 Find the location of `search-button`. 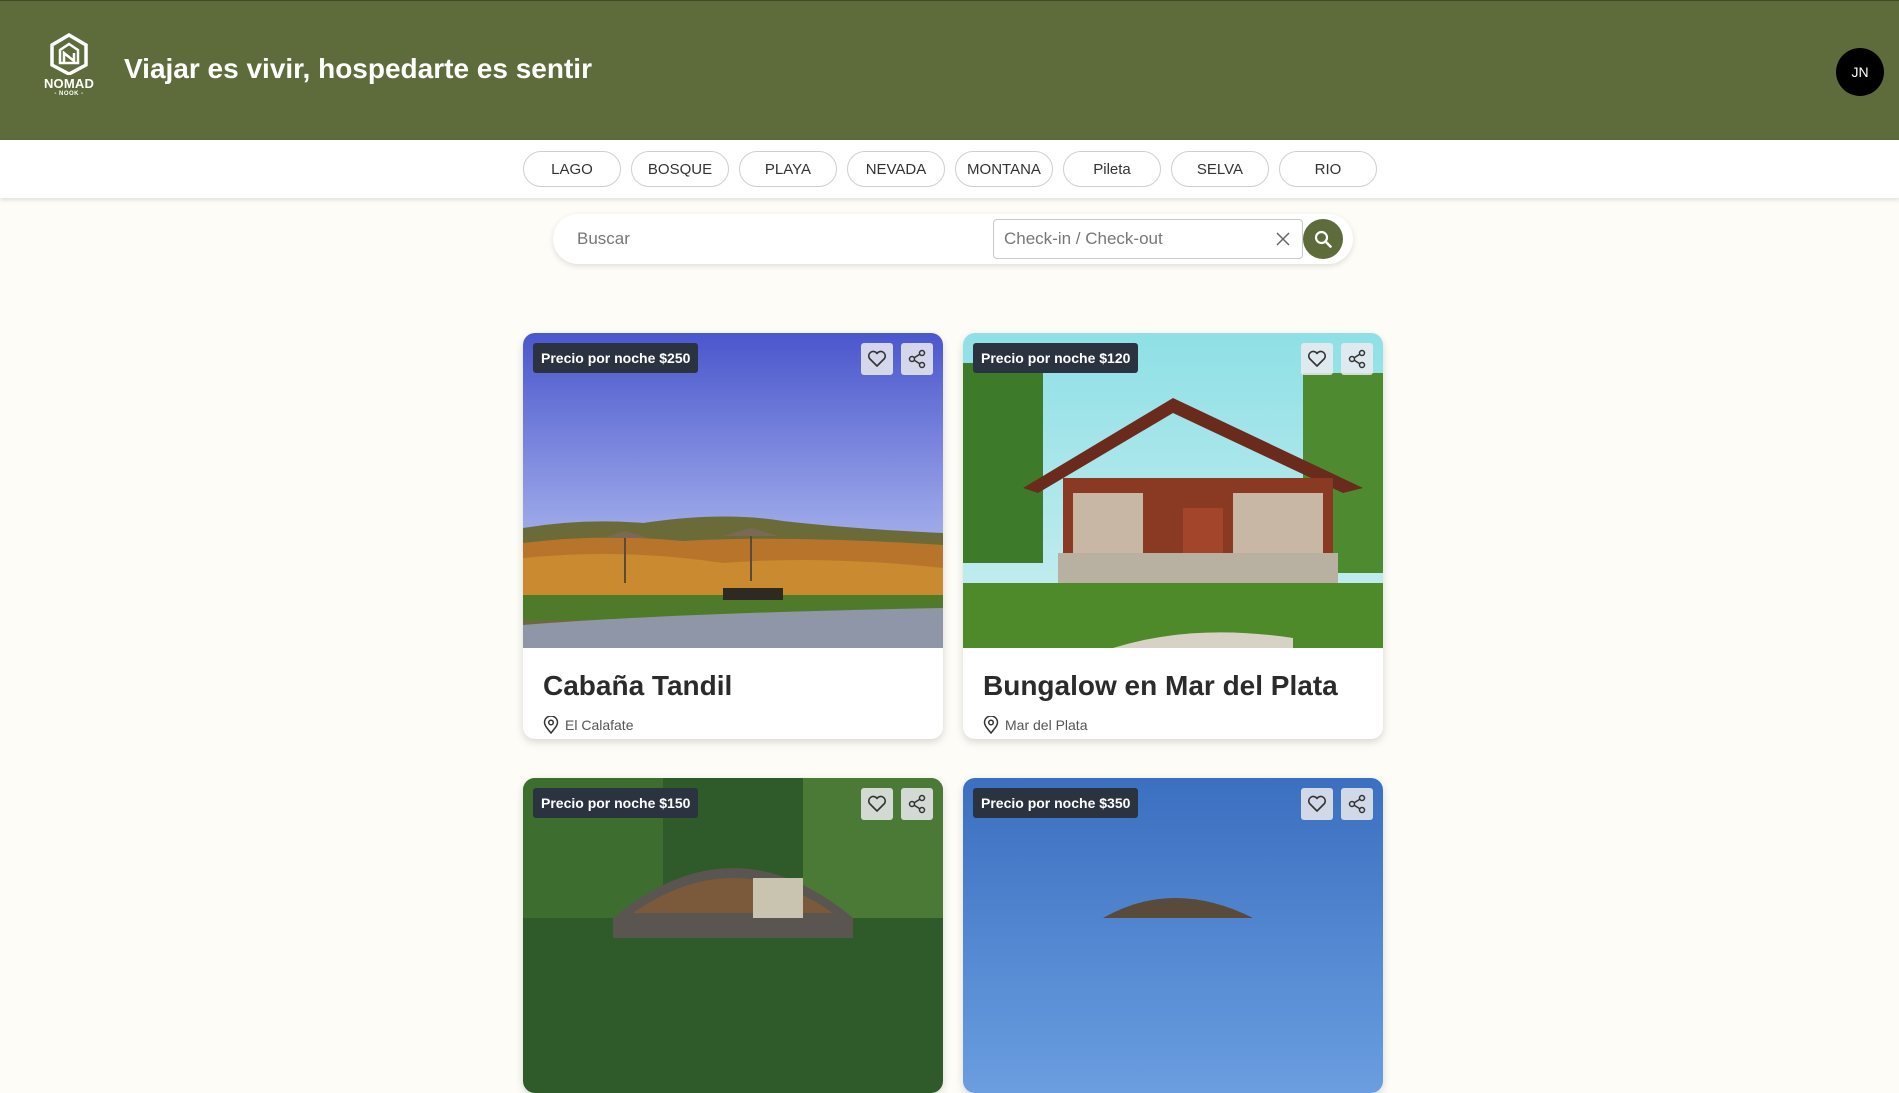

search-button is located at coordinates (1323, 239).